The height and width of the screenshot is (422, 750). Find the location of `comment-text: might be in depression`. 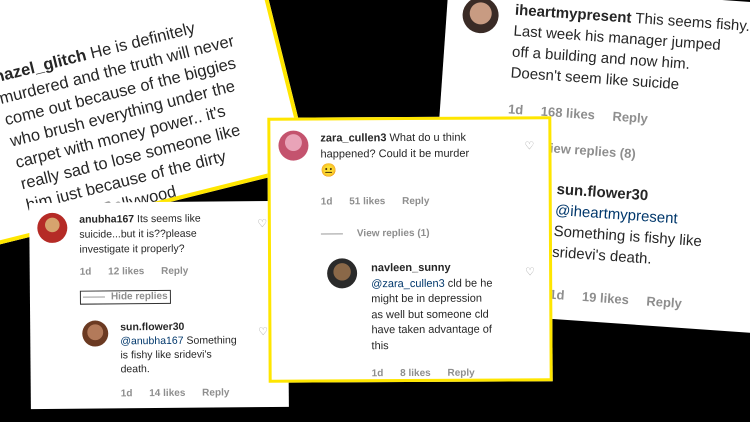

comment-text: might be in depression is located at coordinates (426, 299).